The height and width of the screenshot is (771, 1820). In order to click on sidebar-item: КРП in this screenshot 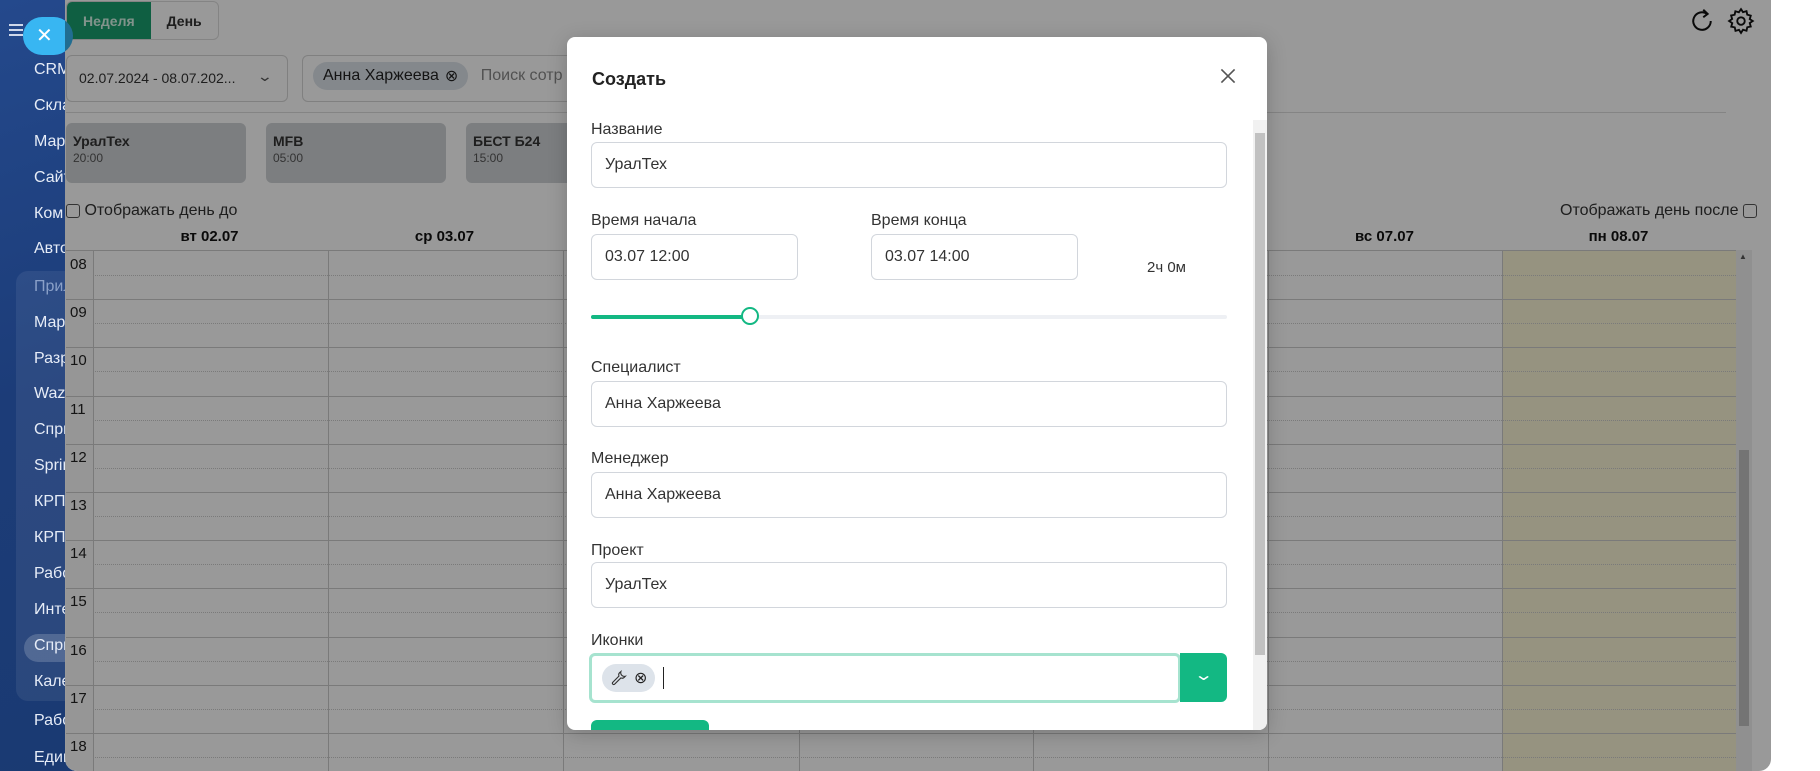, I will do `click(50, 502)`.